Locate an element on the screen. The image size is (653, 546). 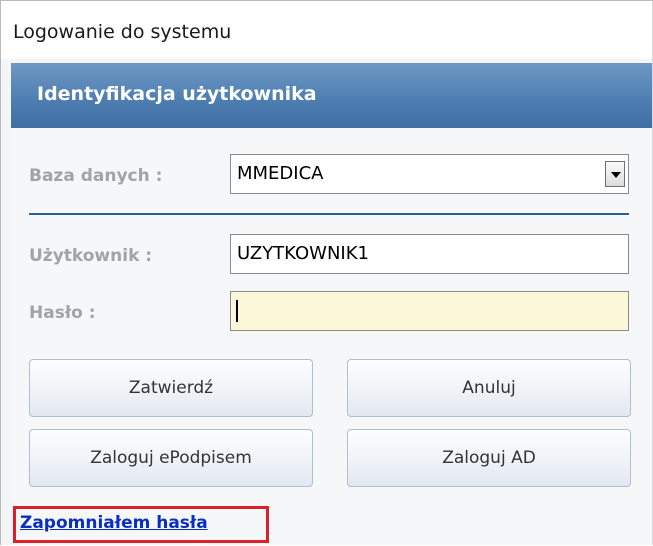
user-label: Użytkownik : is located at coordinates (91, 256).